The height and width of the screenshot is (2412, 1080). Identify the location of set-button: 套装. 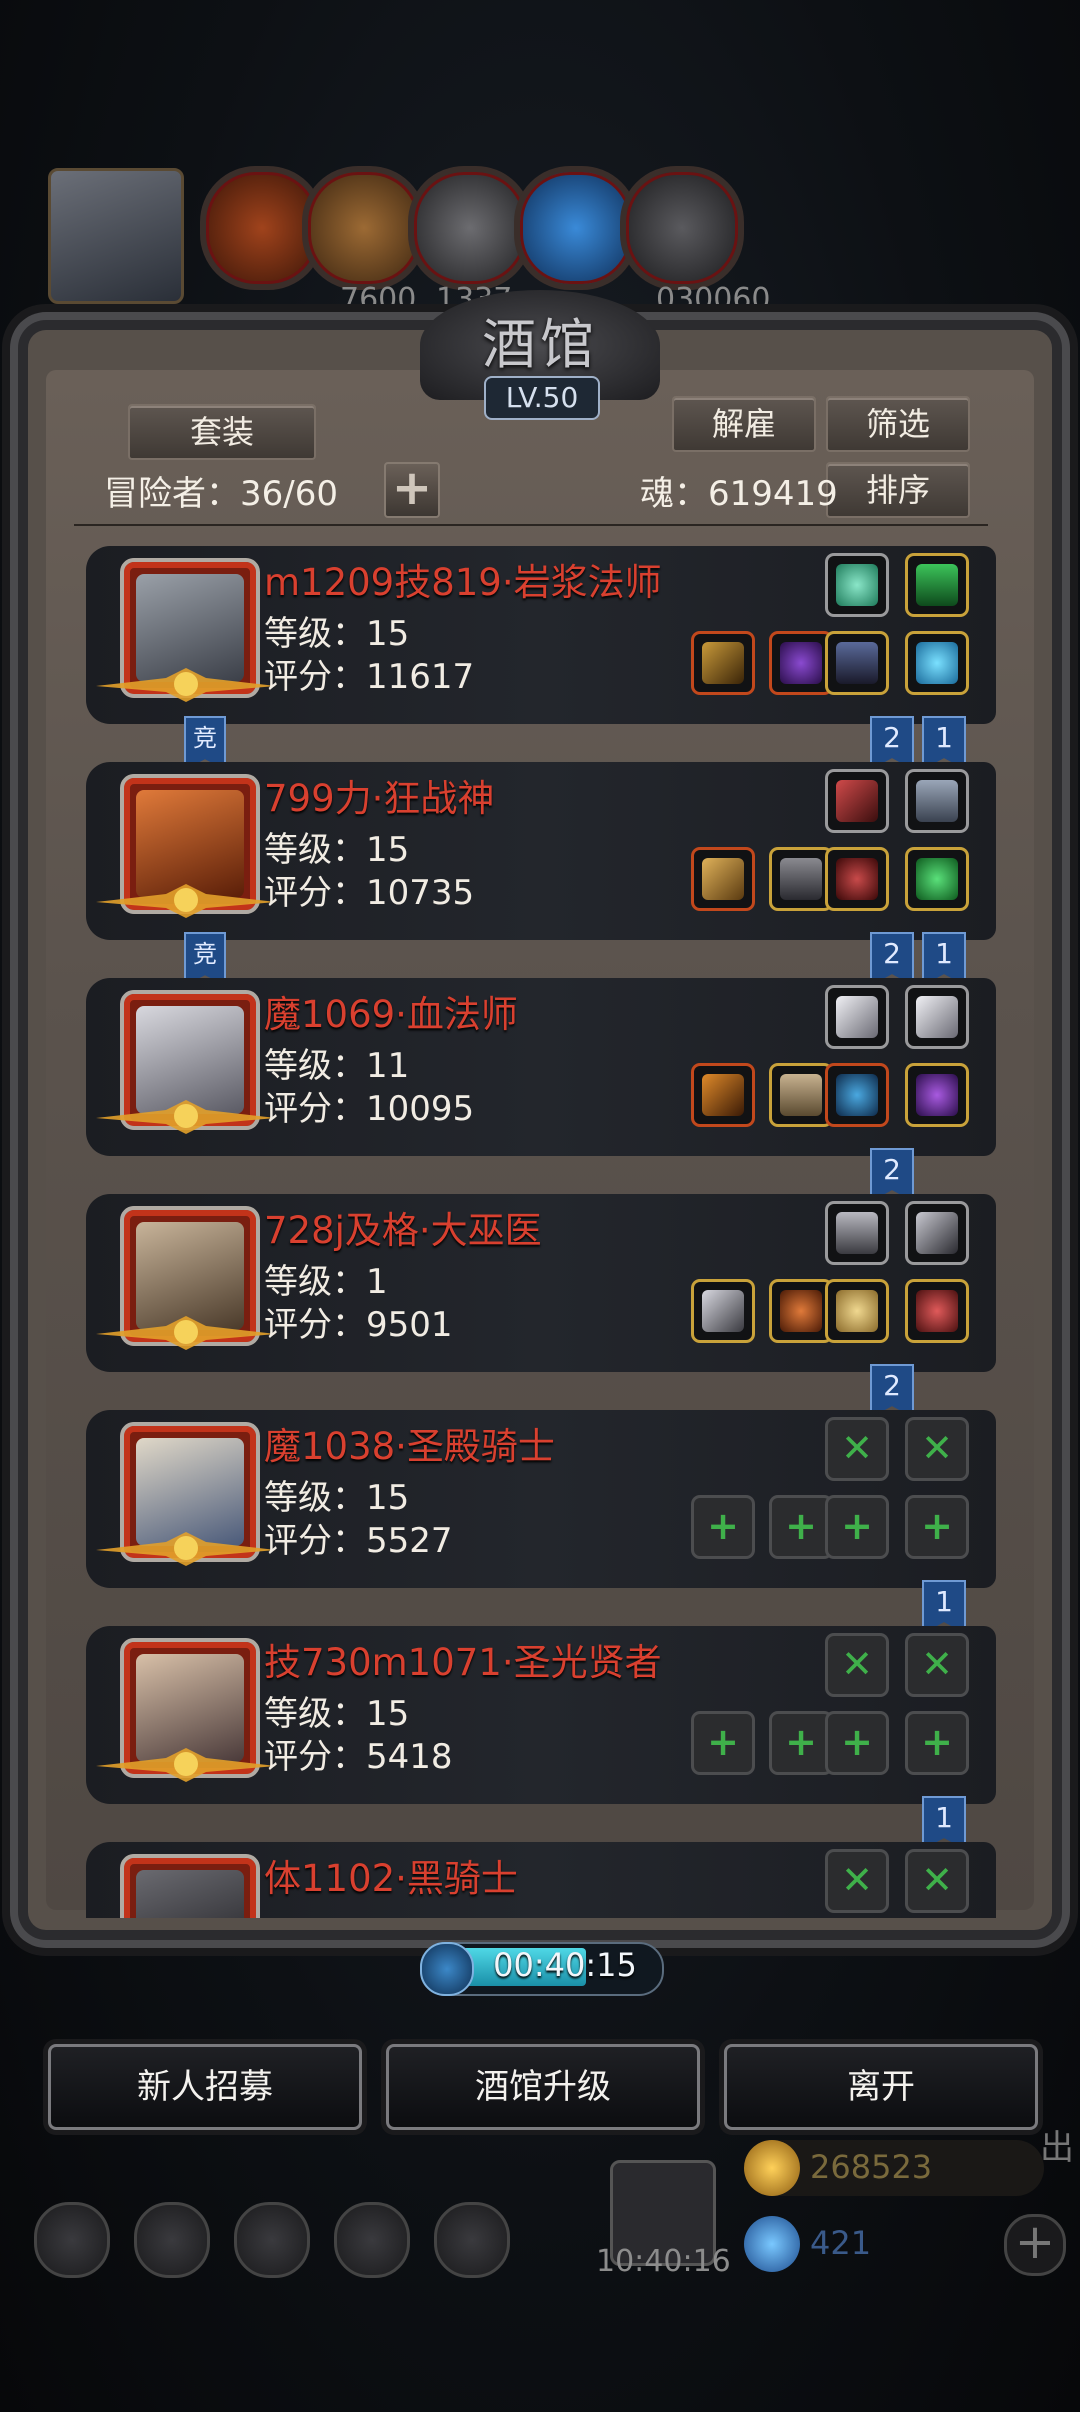
(222, 432).